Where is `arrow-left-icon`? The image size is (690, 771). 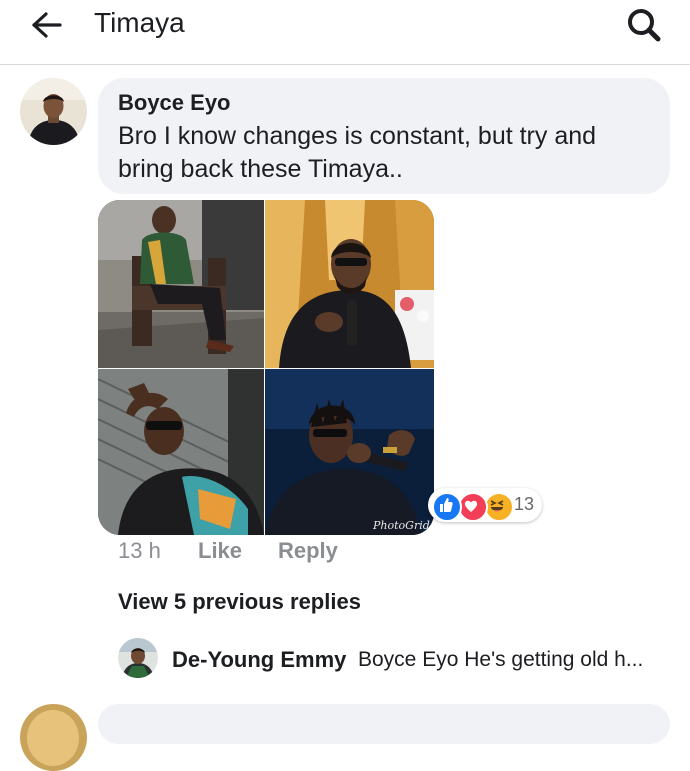 arrow-left-icon is located at coordinates (47, 25).